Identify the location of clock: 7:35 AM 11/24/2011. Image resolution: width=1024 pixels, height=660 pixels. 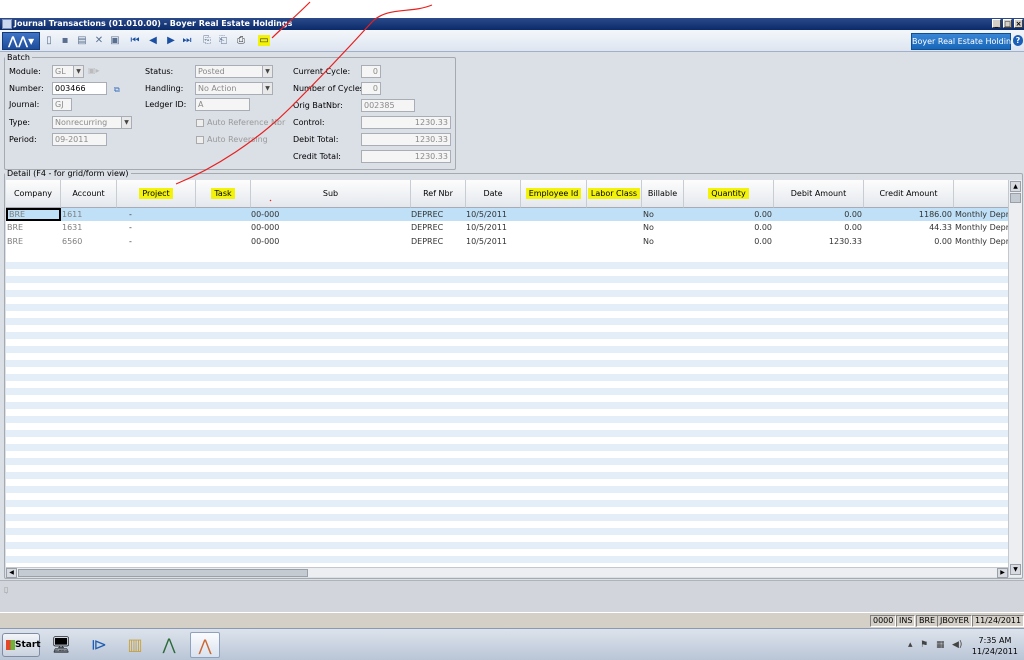
(995, 646).